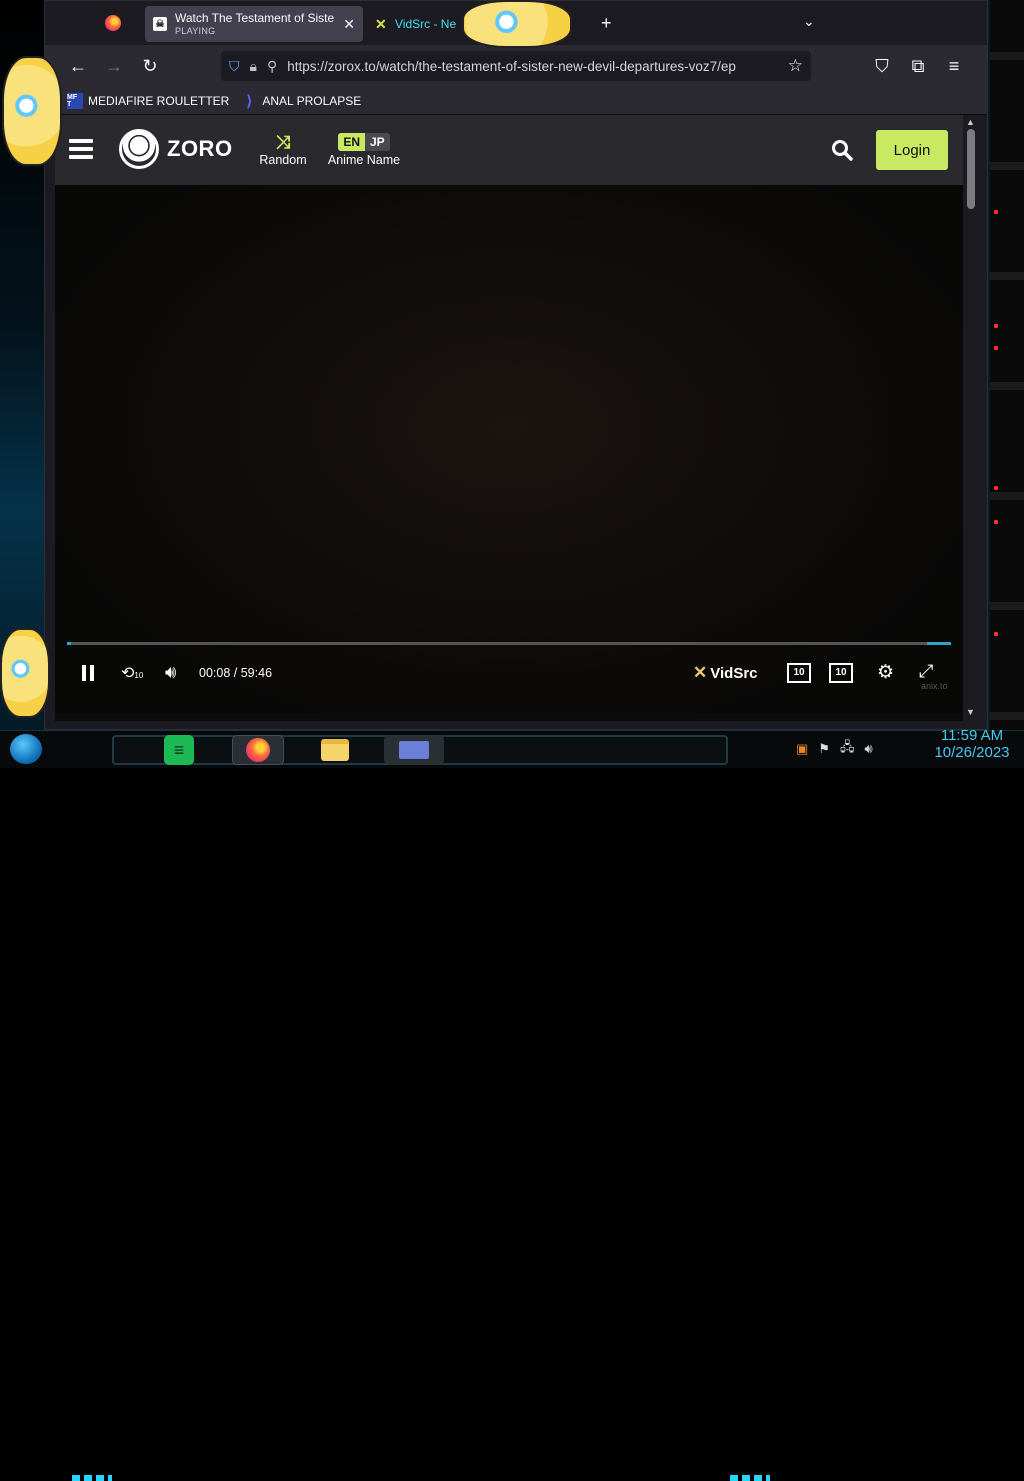 The height and width of the screenshot is (1481, 1024). Describe the element at coordinates (971, 169) in the screenshot. I see `scrollbar-thumb` at that location.